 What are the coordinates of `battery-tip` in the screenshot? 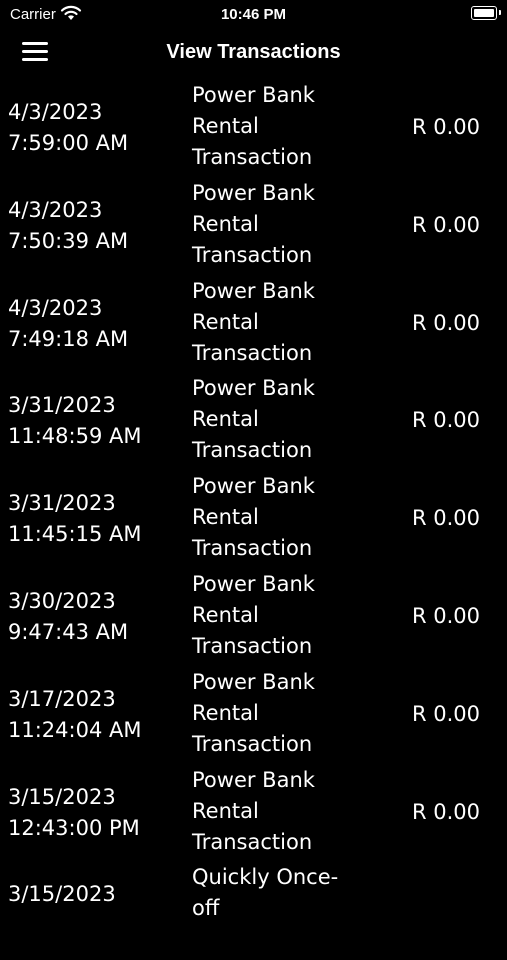 It's located at (500, 12).